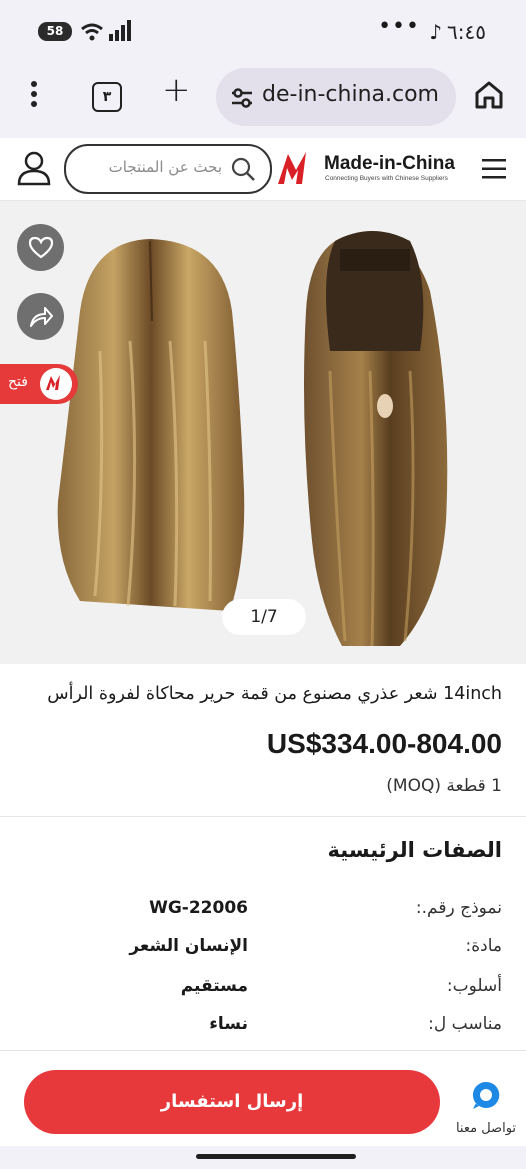  What do you see at coordinates (262, 1029) in the screenshot?
I see `attribute-row-suitable-for: مناسب ل: نساء` at bounding box center [262, 1029].